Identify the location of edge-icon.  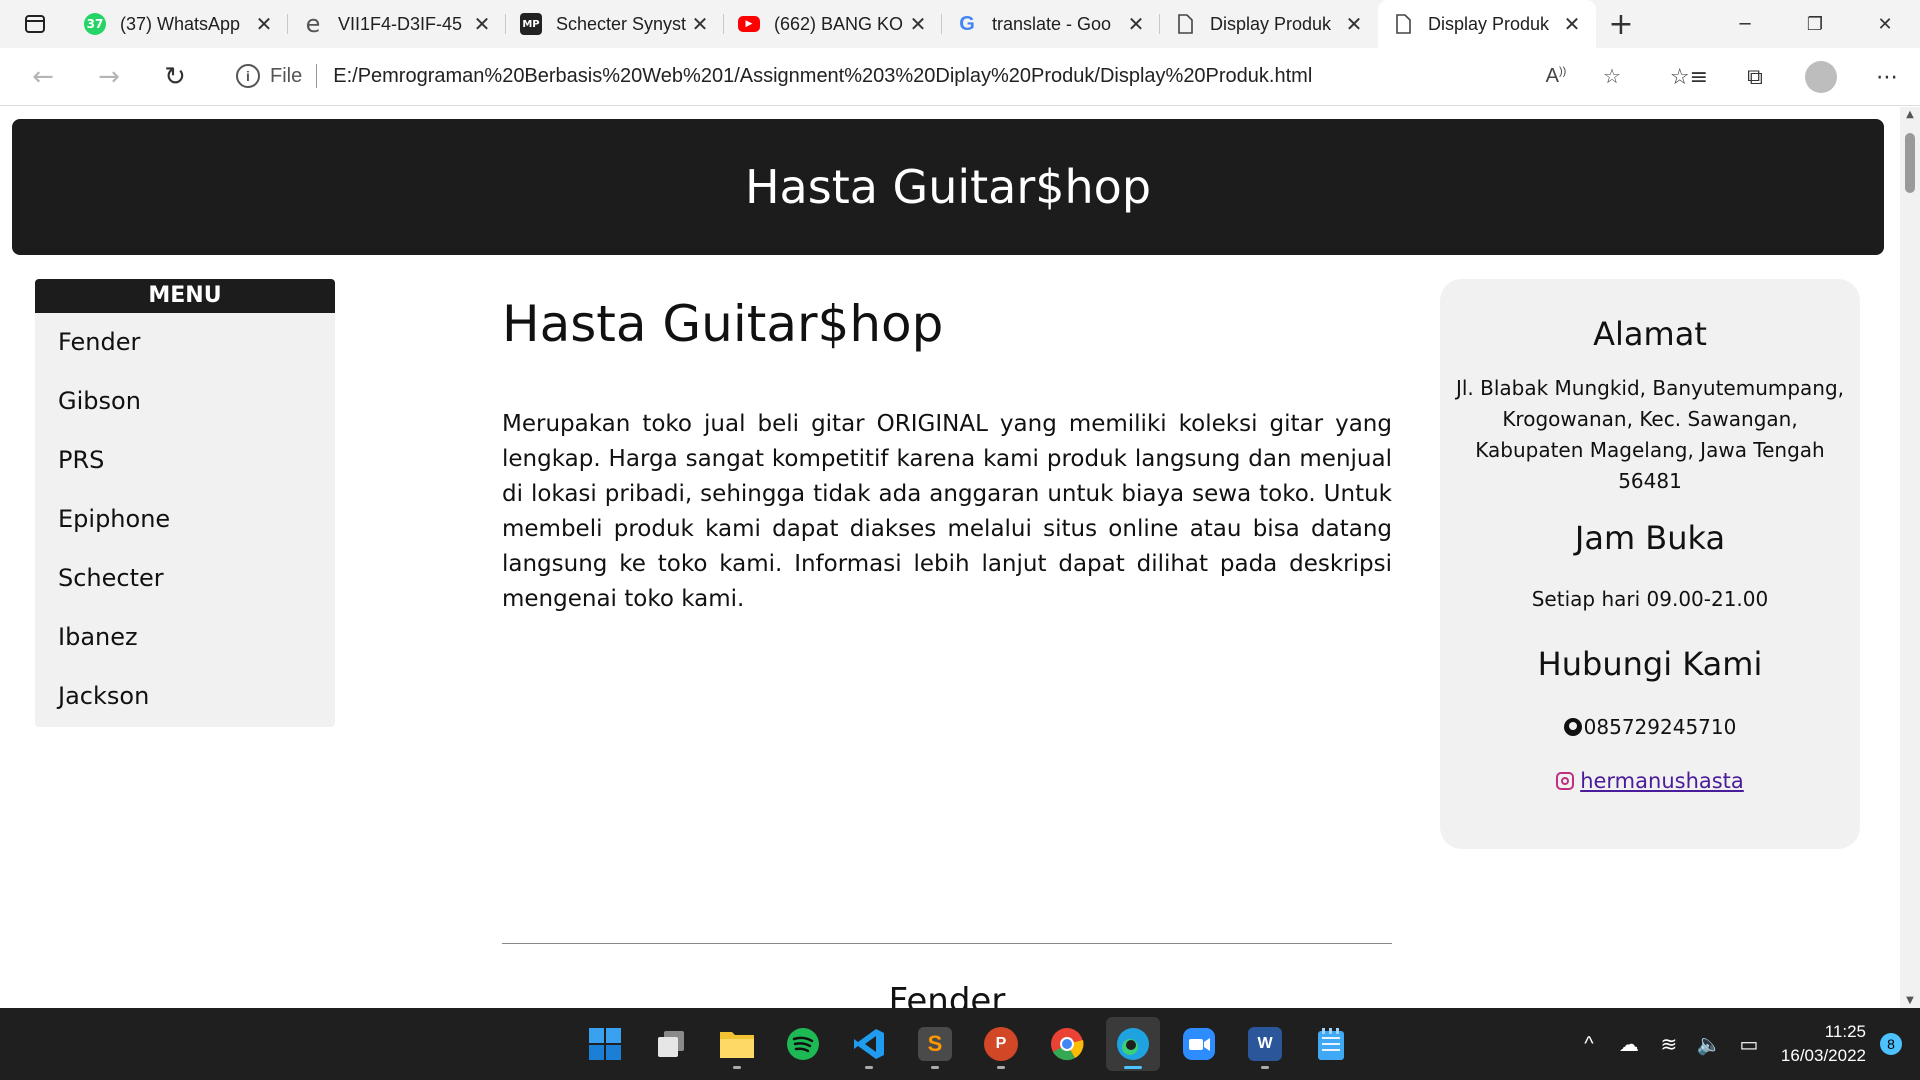
(1133, 1044).